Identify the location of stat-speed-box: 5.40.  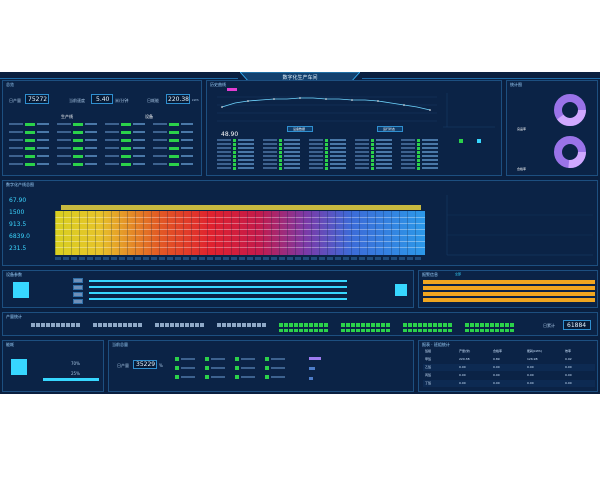
(102, 99).